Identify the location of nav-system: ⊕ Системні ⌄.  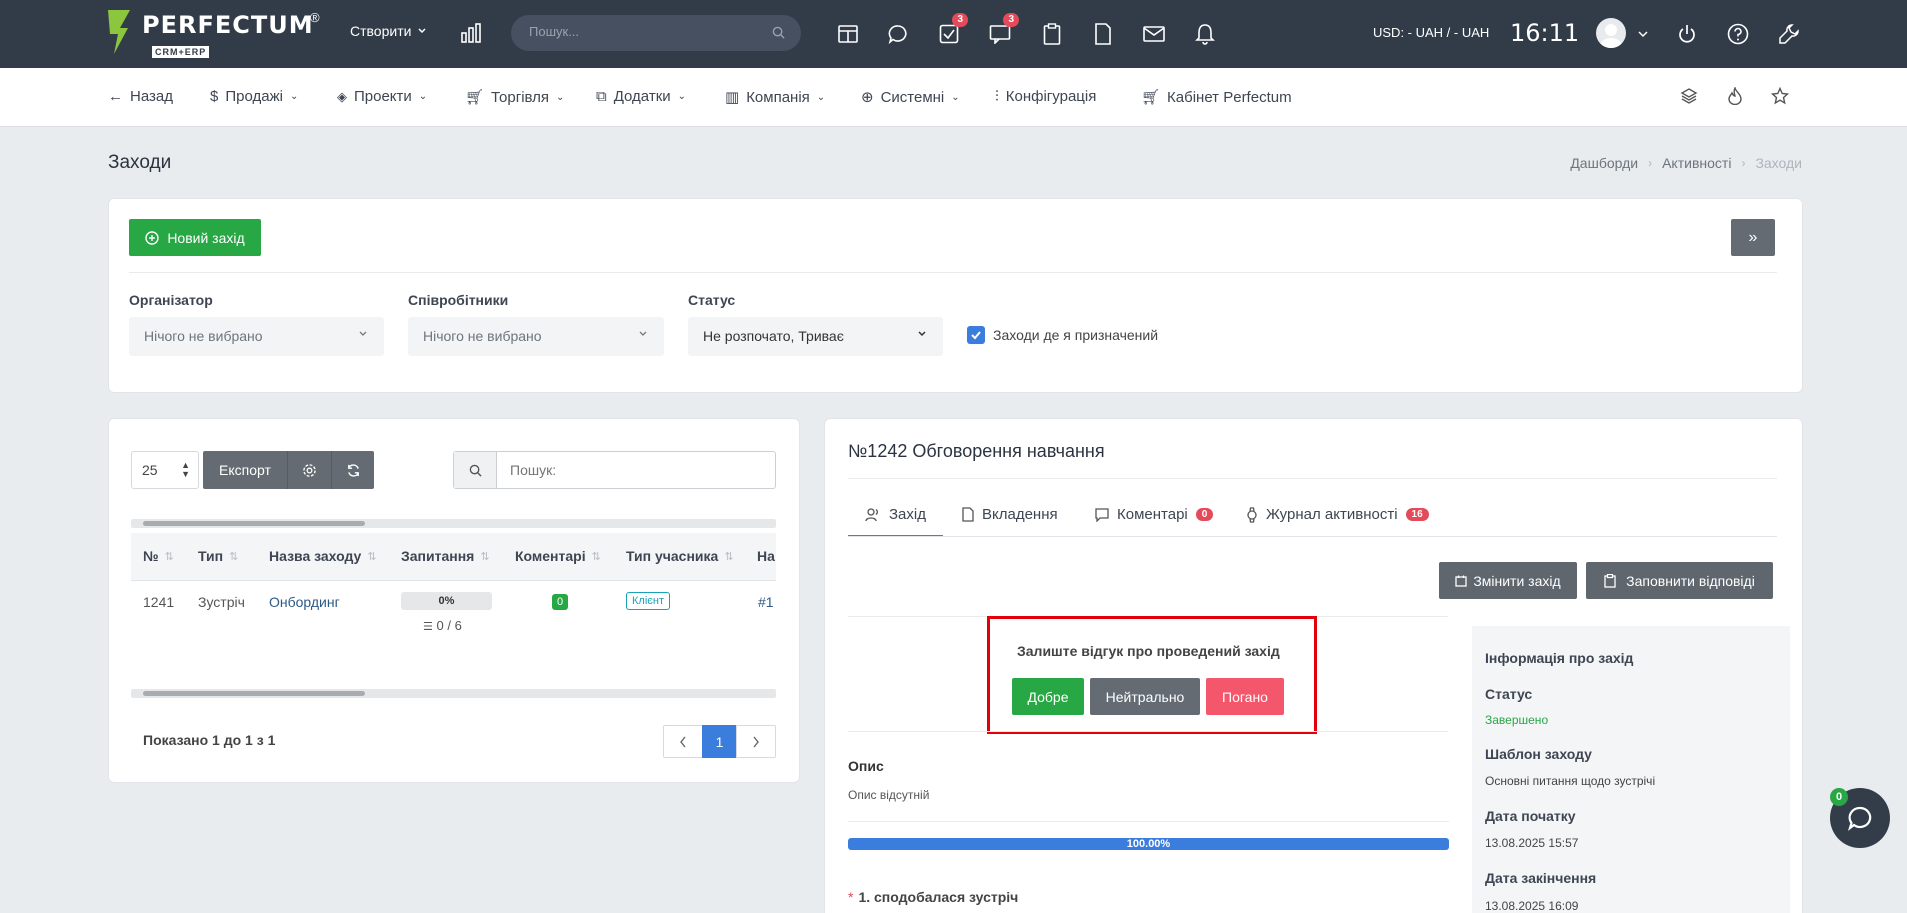
(910, 97).